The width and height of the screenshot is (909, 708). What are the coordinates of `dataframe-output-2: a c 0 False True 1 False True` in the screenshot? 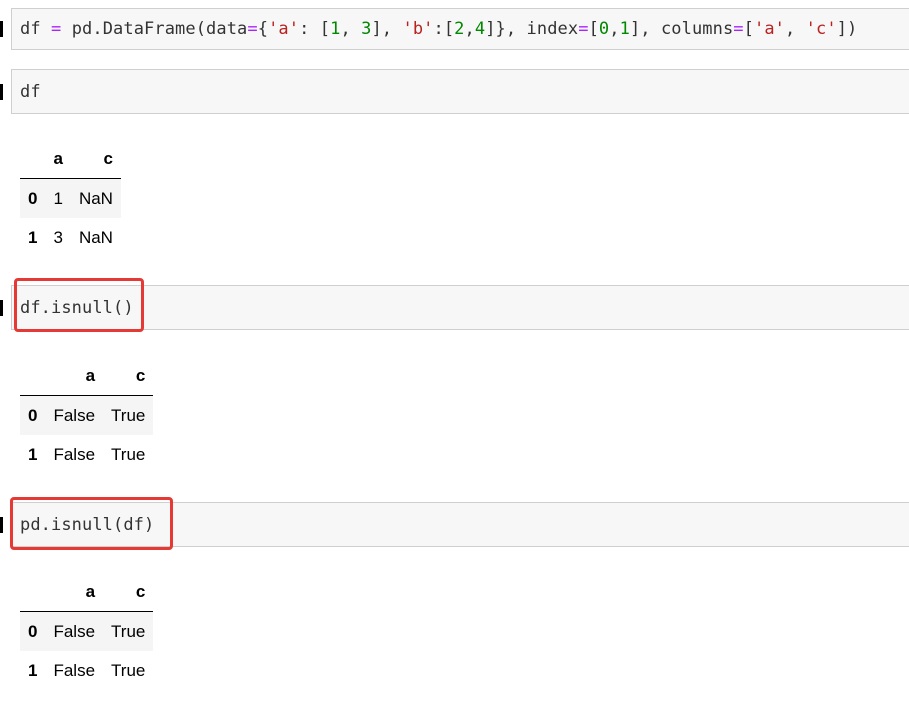 It's located at (87, 415).